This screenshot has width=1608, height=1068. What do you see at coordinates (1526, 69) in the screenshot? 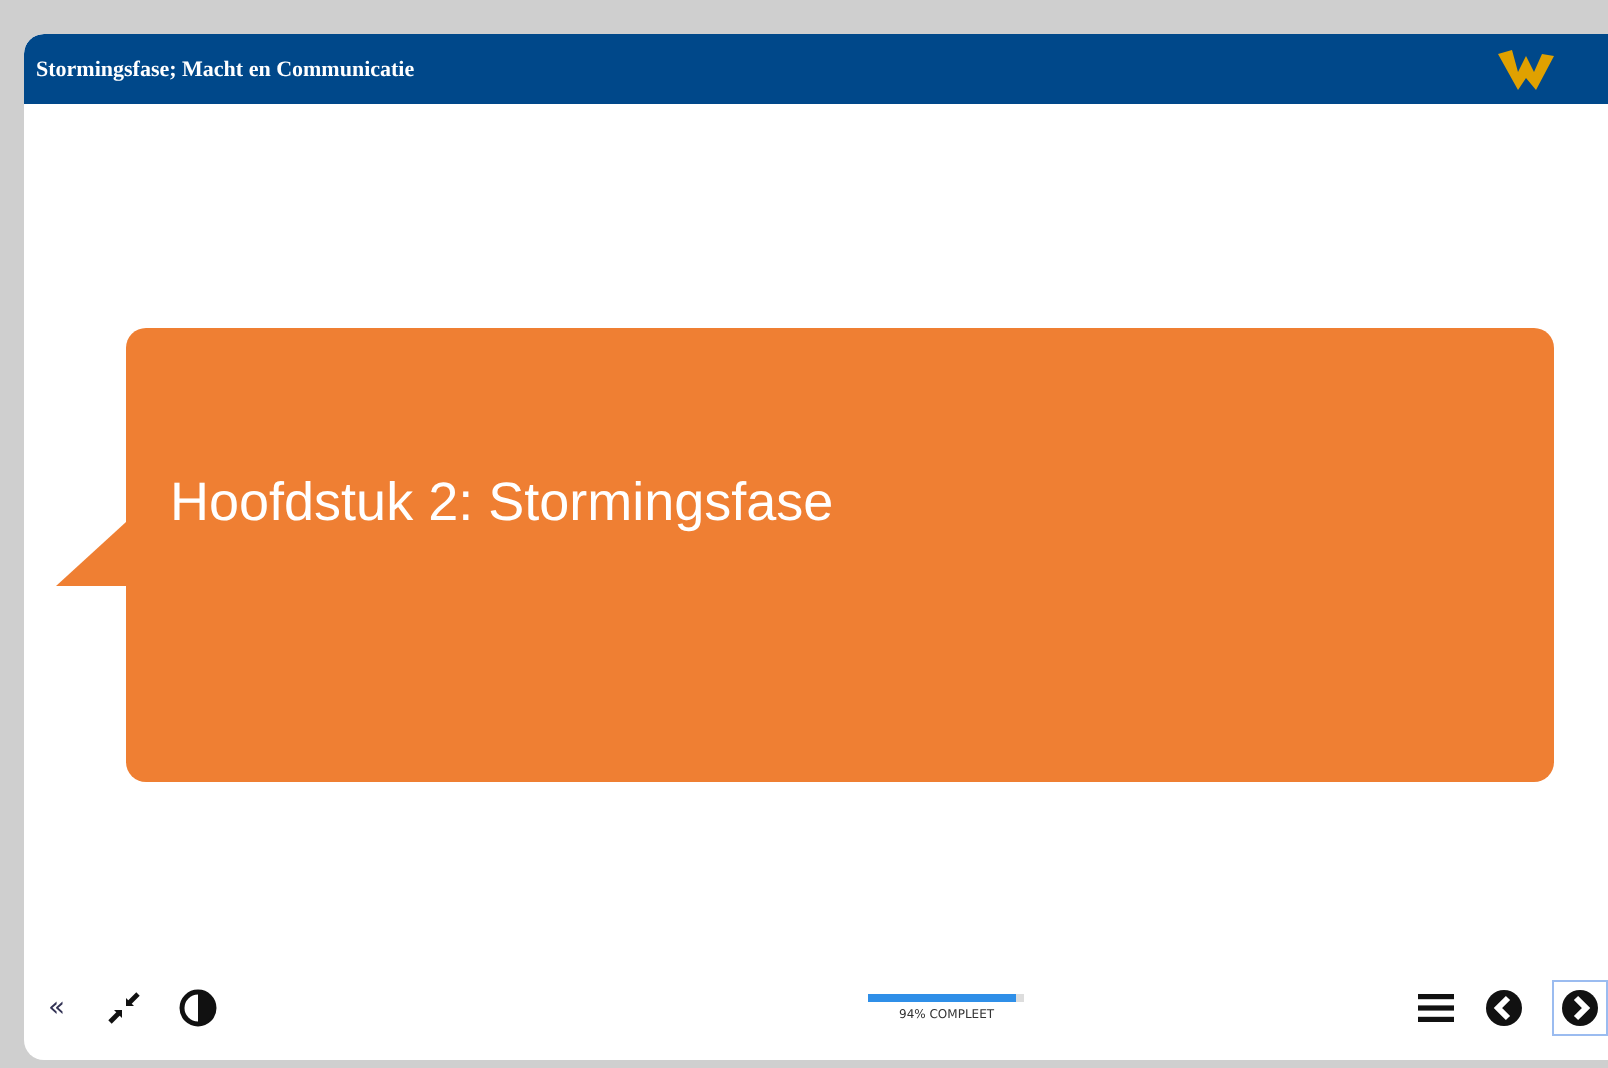
I see `logo-icon` at bounding box center [1526, 69].